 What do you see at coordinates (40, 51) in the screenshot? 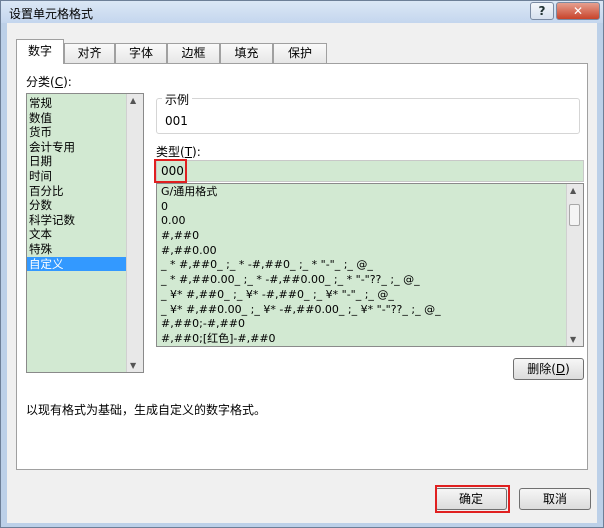
I see `tab-number: 数字` at bounding box center [40, 51].